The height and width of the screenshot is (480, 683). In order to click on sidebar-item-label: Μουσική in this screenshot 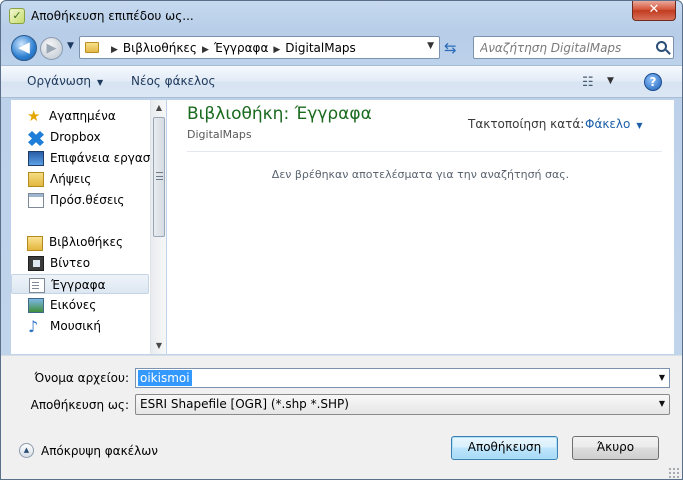, I will do `click(75, 326)`.